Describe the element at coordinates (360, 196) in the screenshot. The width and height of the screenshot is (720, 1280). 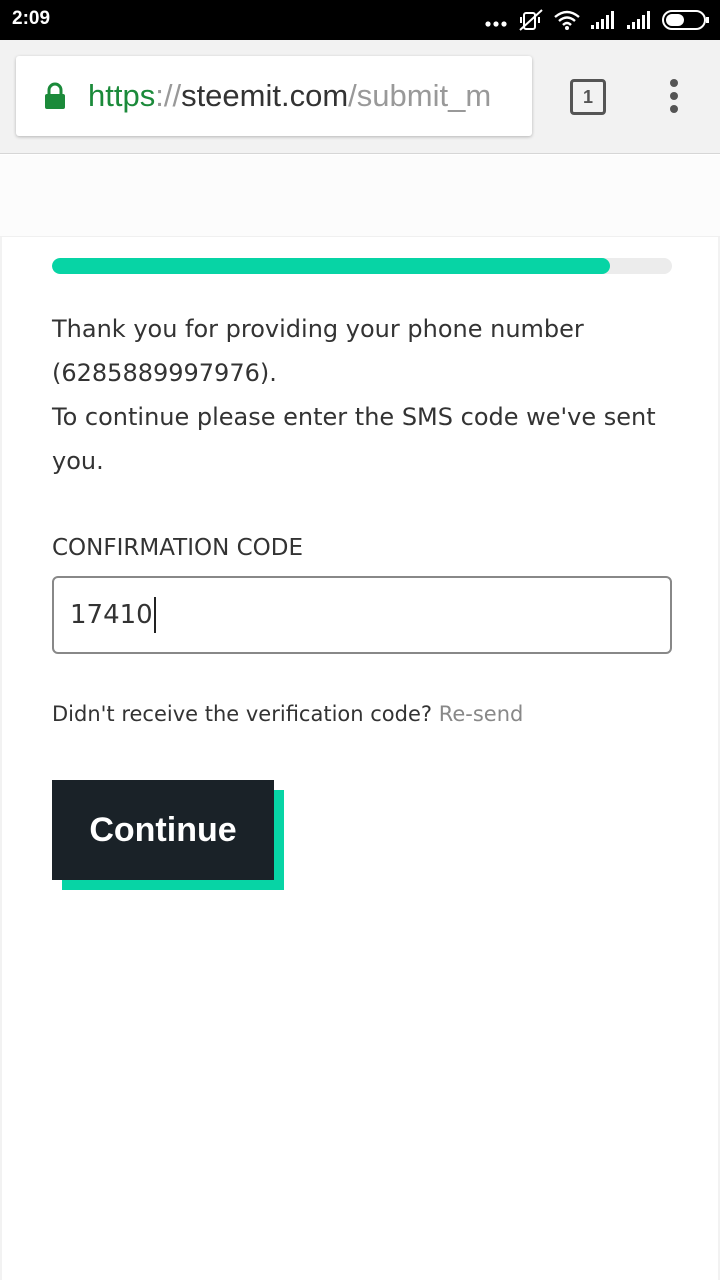
I see `page-header` at that location.